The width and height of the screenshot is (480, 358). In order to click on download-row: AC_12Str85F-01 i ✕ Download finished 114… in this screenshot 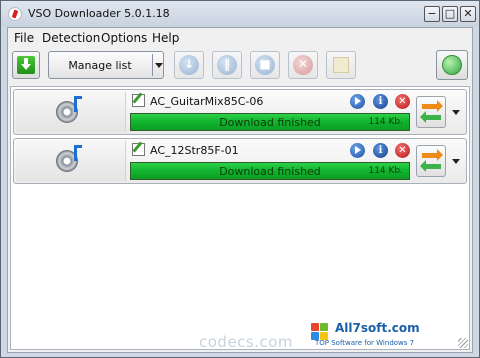, I will do `click(240, 161)`.